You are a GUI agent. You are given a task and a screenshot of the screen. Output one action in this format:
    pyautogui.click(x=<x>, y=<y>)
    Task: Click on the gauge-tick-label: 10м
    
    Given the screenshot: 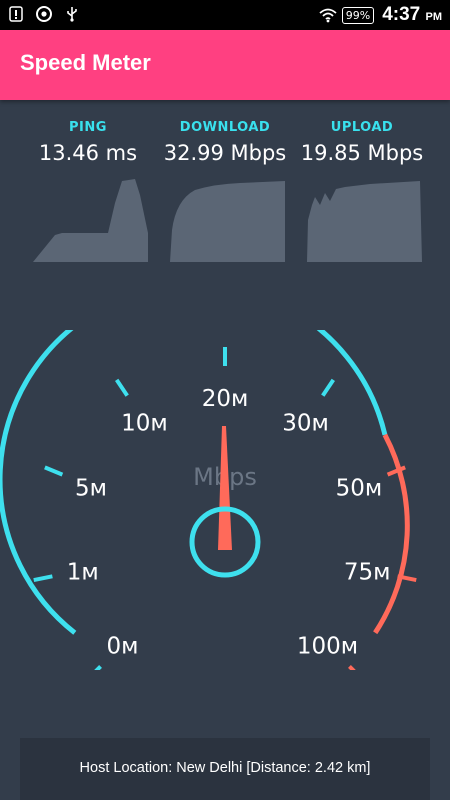 What is the action you would take?
    pyautogui.click(x=144, y=423)
    